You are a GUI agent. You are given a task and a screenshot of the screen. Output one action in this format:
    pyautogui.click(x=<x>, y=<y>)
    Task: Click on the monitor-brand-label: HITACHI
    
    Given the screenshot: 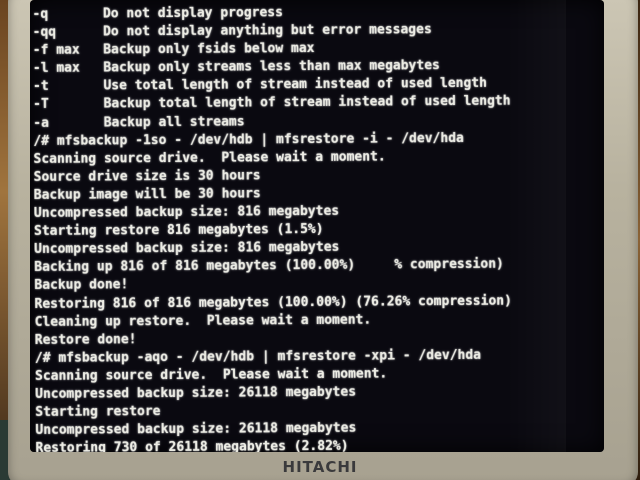 What is the action you would take?
    pyautogui.click(x=320, y=467)
    